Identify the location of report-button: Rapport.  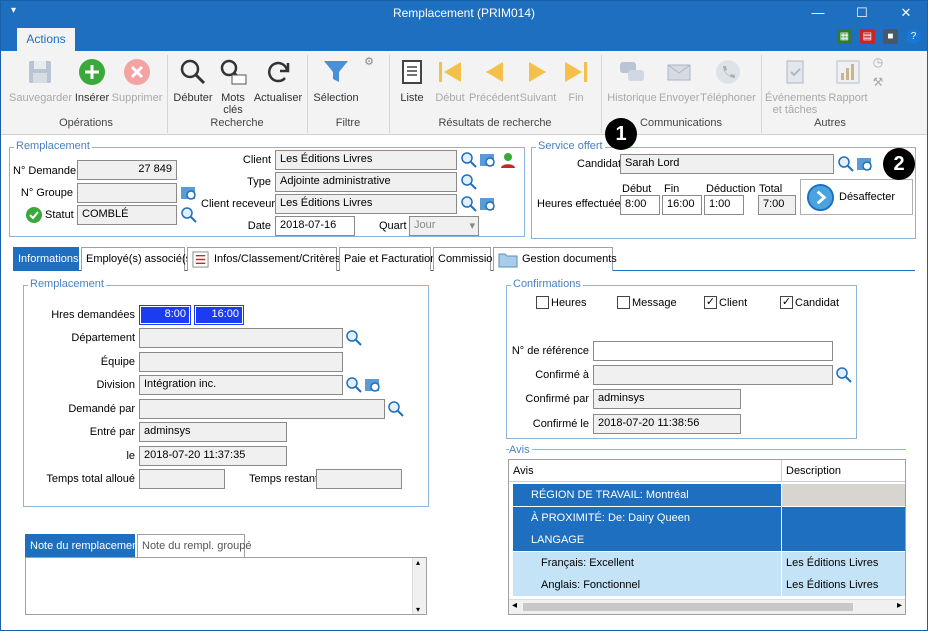
(848, 80).